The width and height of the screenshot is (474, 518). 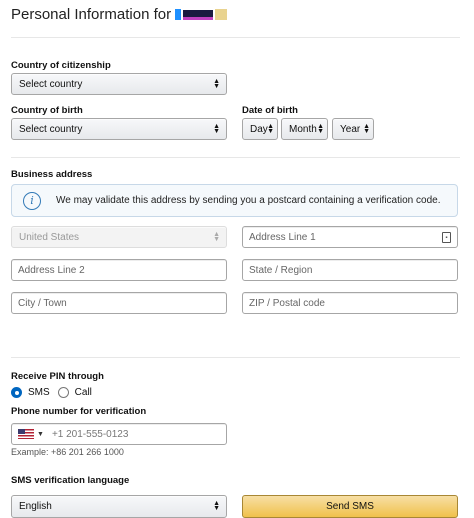 What do you see at coordinates (67, 452) in the screenshot?
I see `phone-example: Example: +86 201 266 1000` at bounding box center [67, 452].